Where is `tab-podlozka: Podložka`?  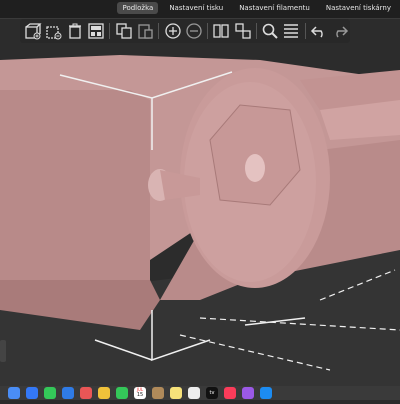 tab-podlozka: Podložka is located at coordinates (138, 8).